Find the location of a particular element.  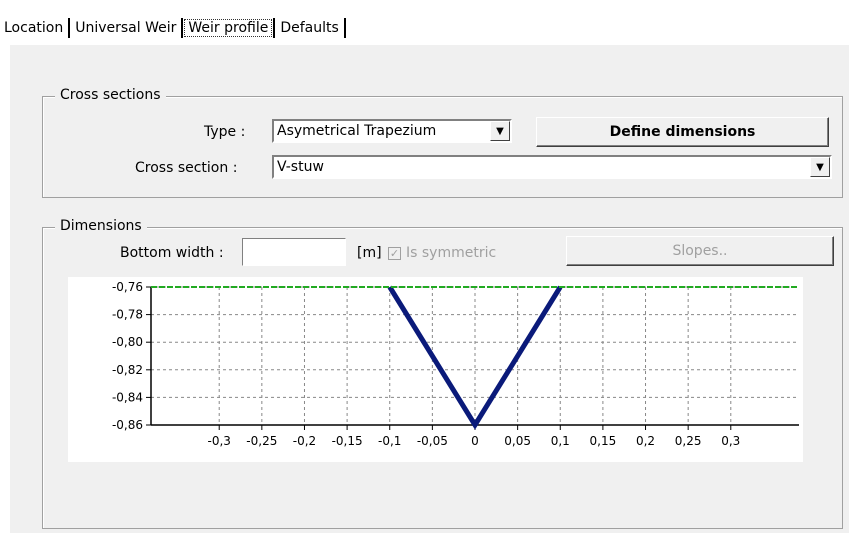

symmetric-label: Is symmetric is located at coordinates (451, 253).